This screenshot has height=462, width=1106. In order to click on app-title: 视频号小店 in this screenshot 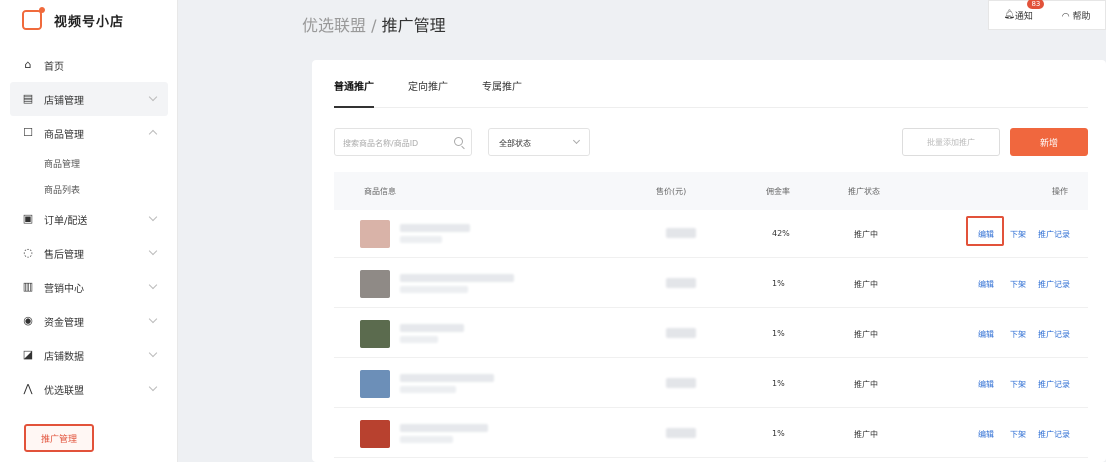, I will do `click(89, 22)`.